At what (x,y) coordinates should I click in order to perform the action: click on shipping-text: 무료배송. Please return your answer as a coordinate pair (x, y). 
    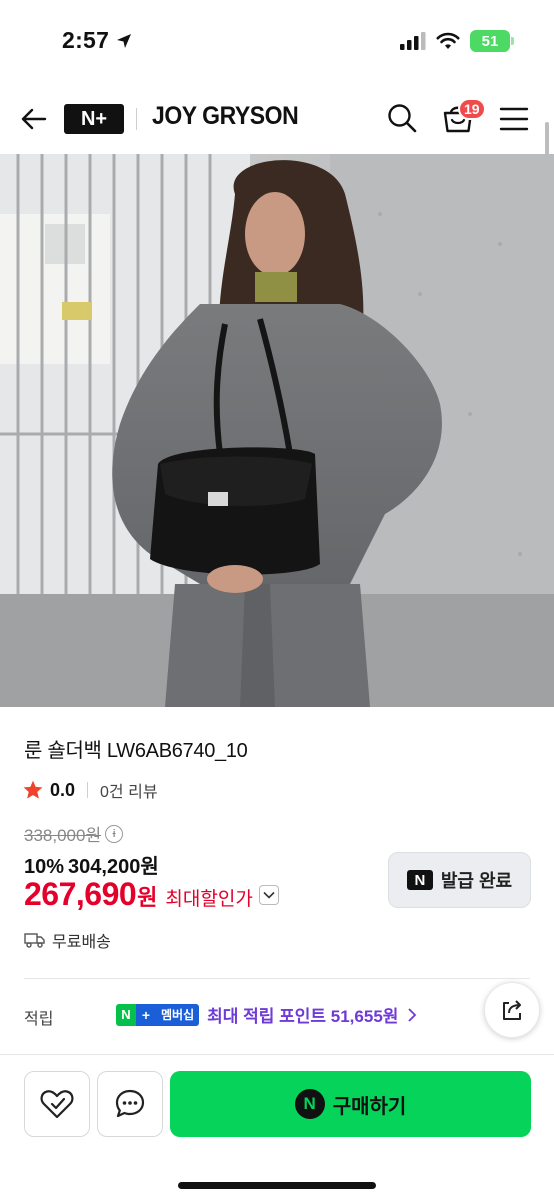
    Looking at the image, I should click on (81, 942).